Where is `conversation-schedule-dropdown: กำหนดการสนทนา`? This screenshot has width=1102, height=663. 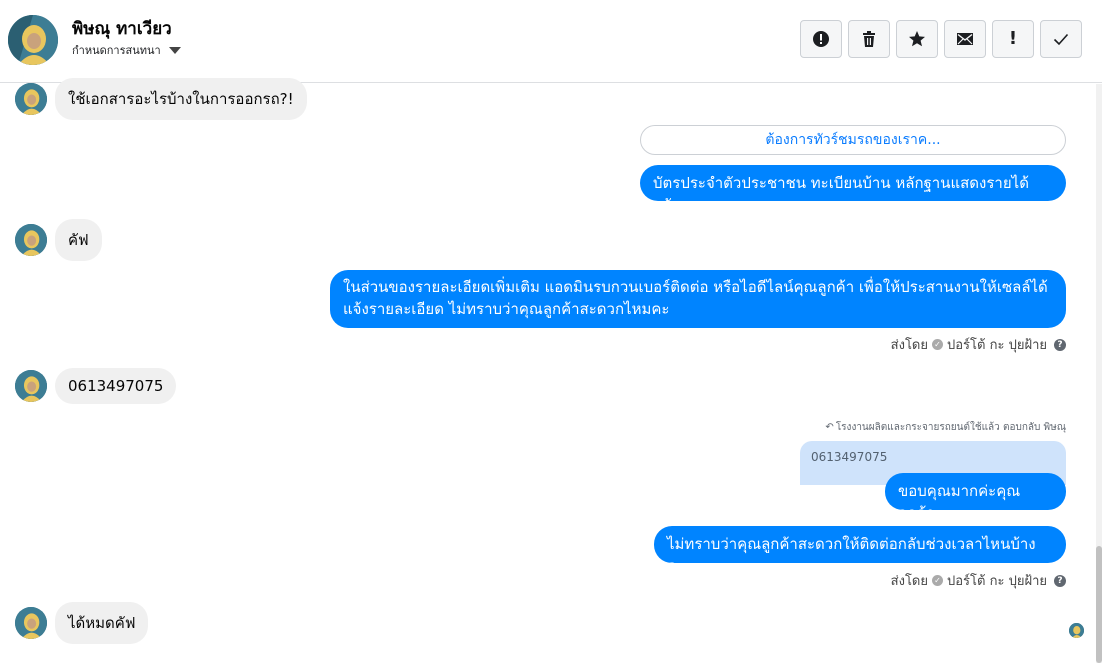
conversation-schedule-dropdown: กำหนดการสนทนา is located at coordinates (126, 50).